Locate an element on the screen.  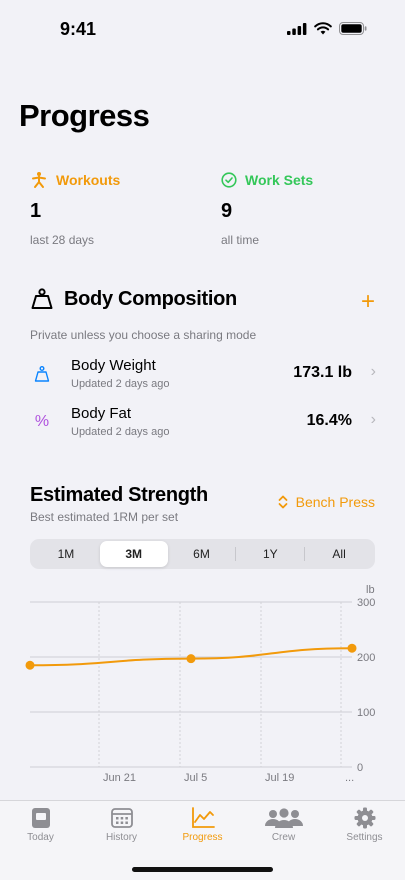
strength-subtitle: Best estimated 1RM per set is located at coordinates (104, 517).